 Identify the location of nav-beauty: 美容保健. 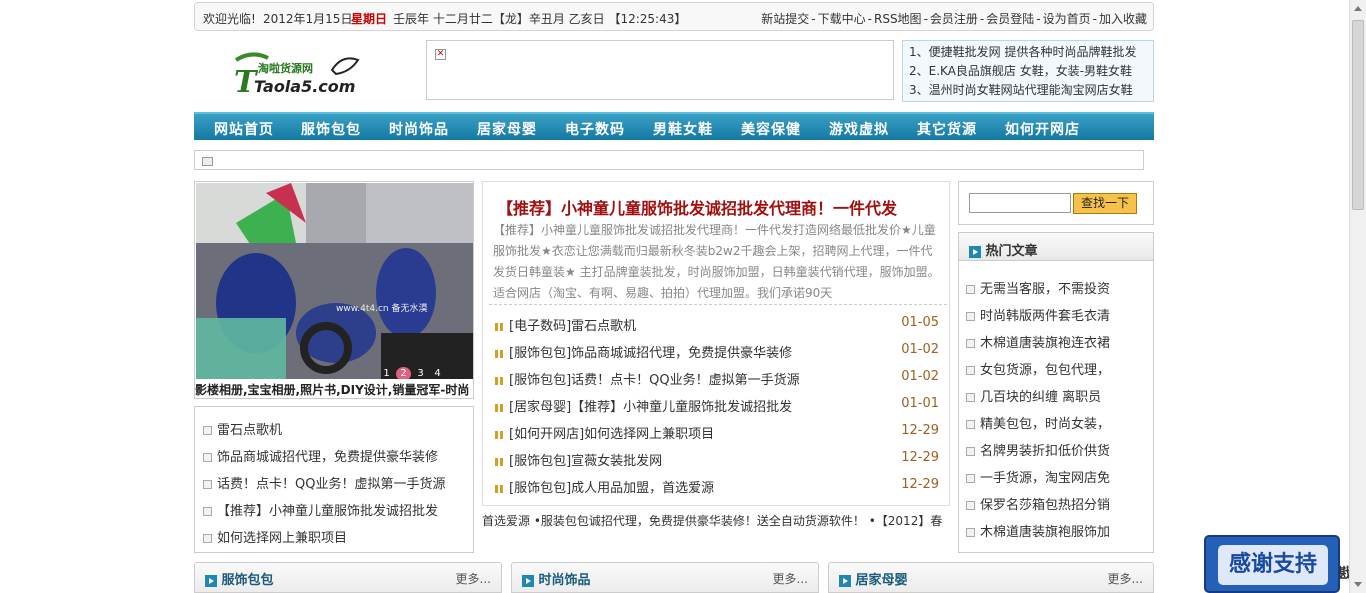
(771, 129).